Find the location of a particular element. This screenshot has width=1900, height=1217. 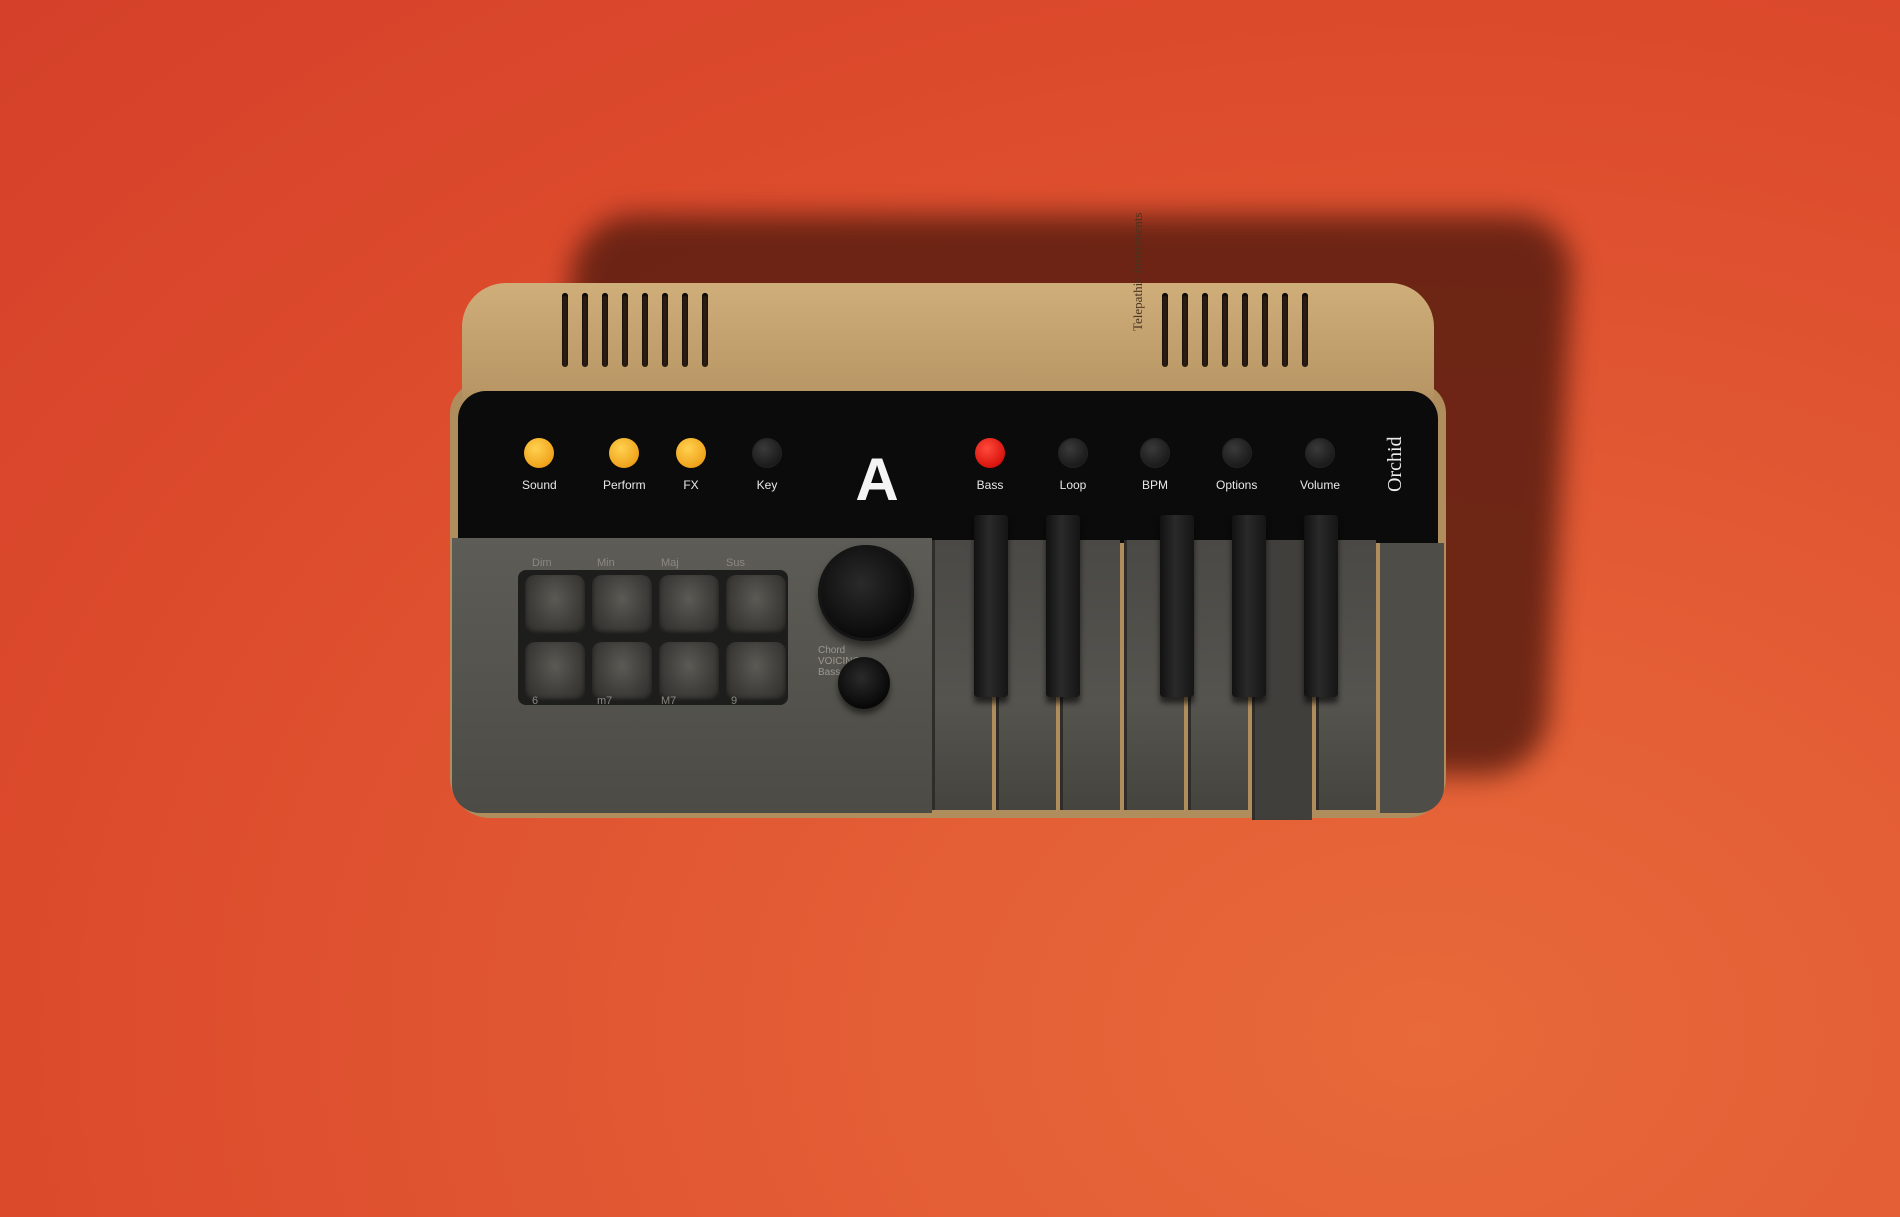

speaker-grille-right is located at coordinates (1235, 332).